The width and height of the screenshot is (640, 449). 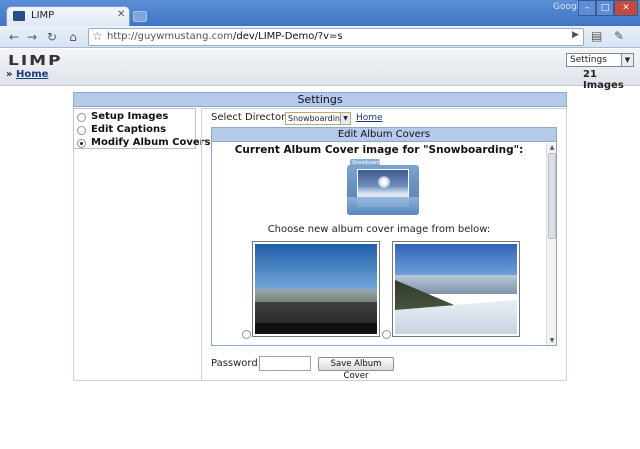 What do you see at coordinates (369, 118) in the screenshot?
I see `directory-home-link: Home` at bounding box center [369, 118].